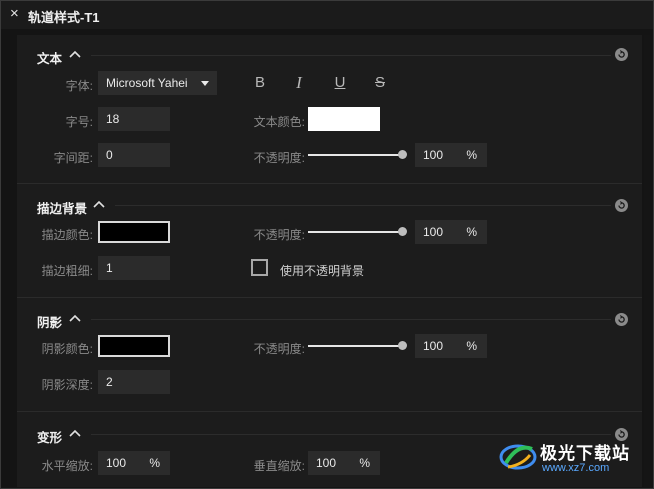 This screenshot has height=489, width=654. What do you see at coordinates (134, 346) in the screenshot?
I see `shadow-color-swatch` at bounding box center [134, 346].